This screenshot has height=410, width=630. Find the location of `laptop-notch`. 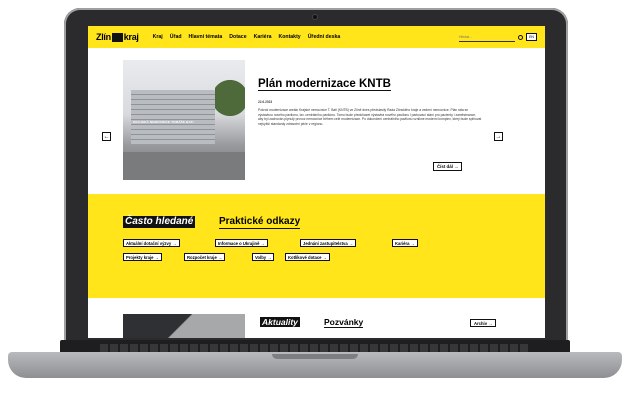

laptop-notch is located at coordinates (315, 356).